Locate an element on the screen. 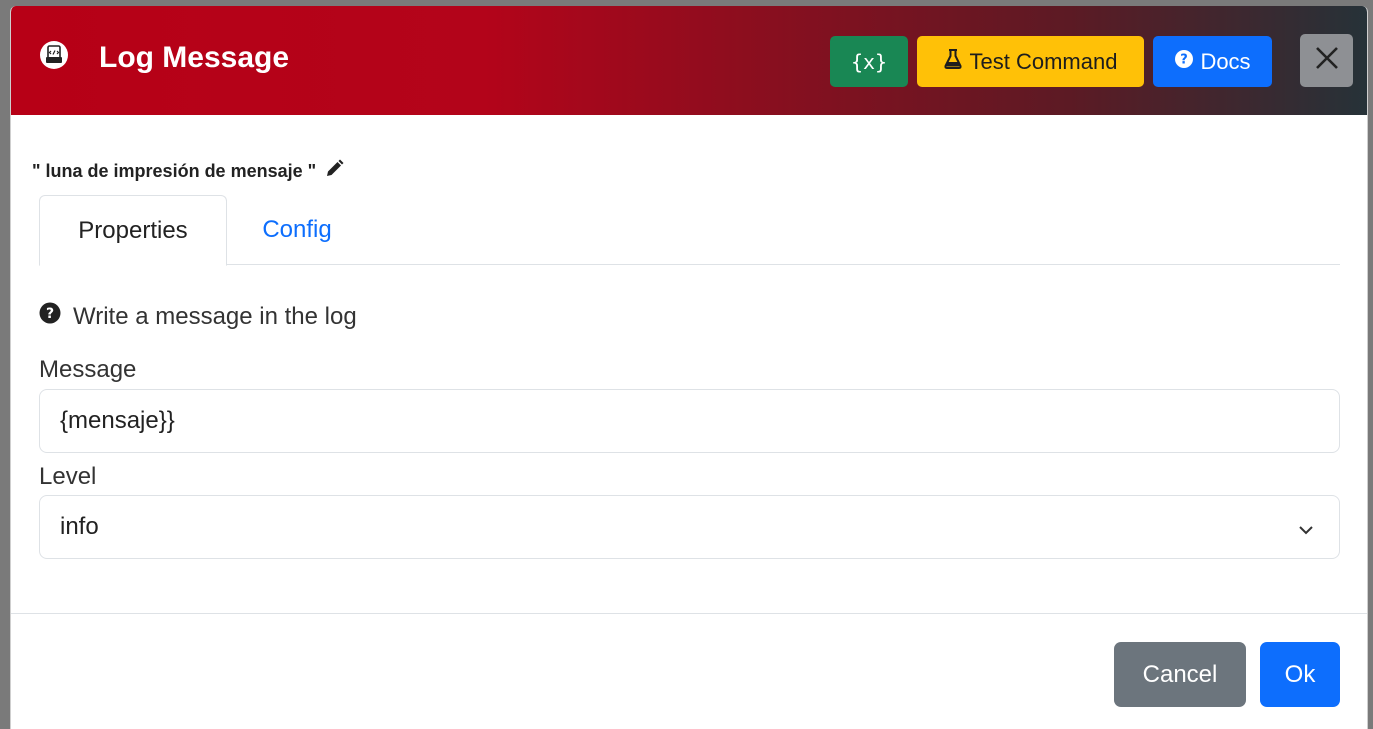 The width and height of the screenshot is (1373, 729). level-select: info is located at coordinates (689, 527).